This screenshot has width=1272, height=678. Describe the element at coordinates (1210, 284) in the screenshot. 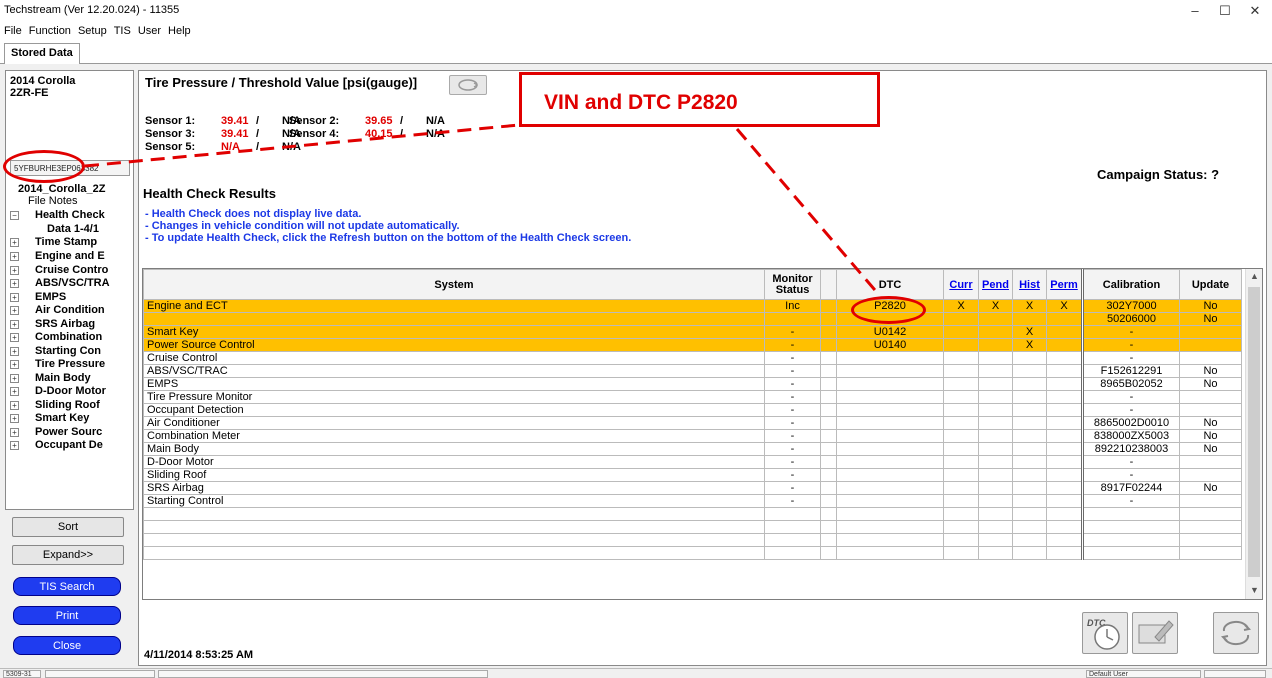

I see `col-update: Update` at that location.